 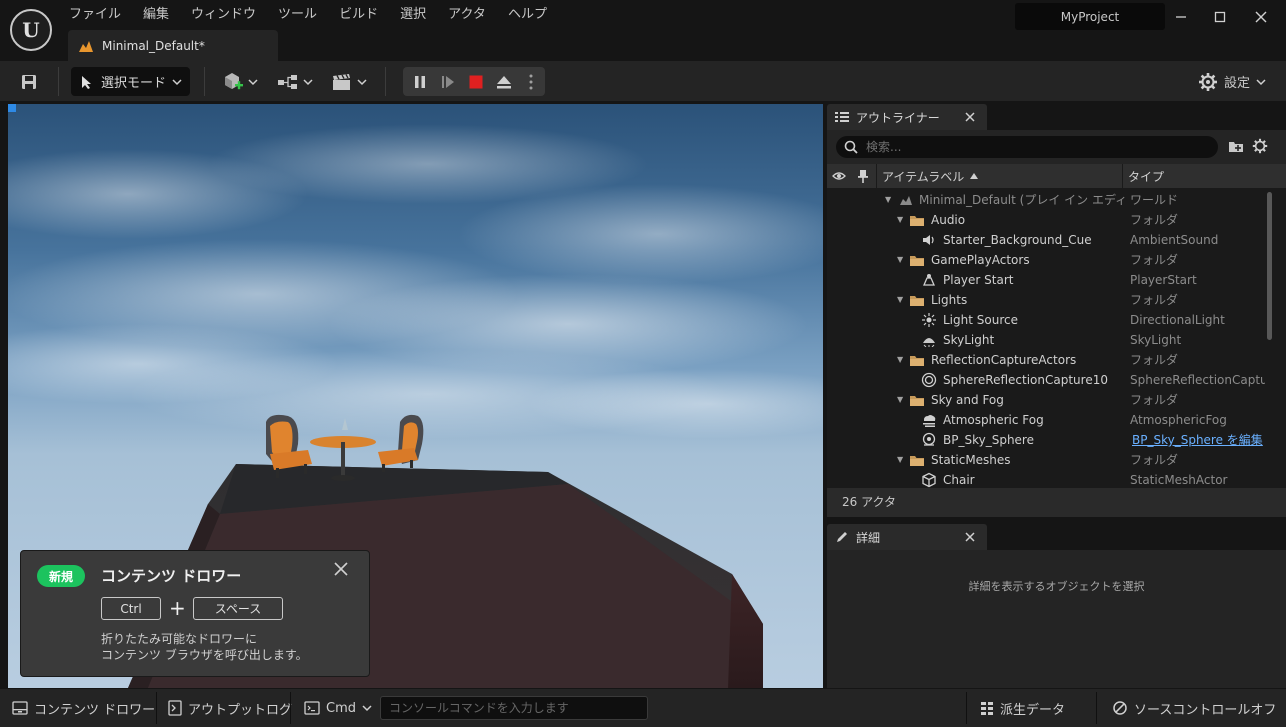 I want to click on tree-row-actor: Chair StaticMeshActor, so click(x=1046, y=479).